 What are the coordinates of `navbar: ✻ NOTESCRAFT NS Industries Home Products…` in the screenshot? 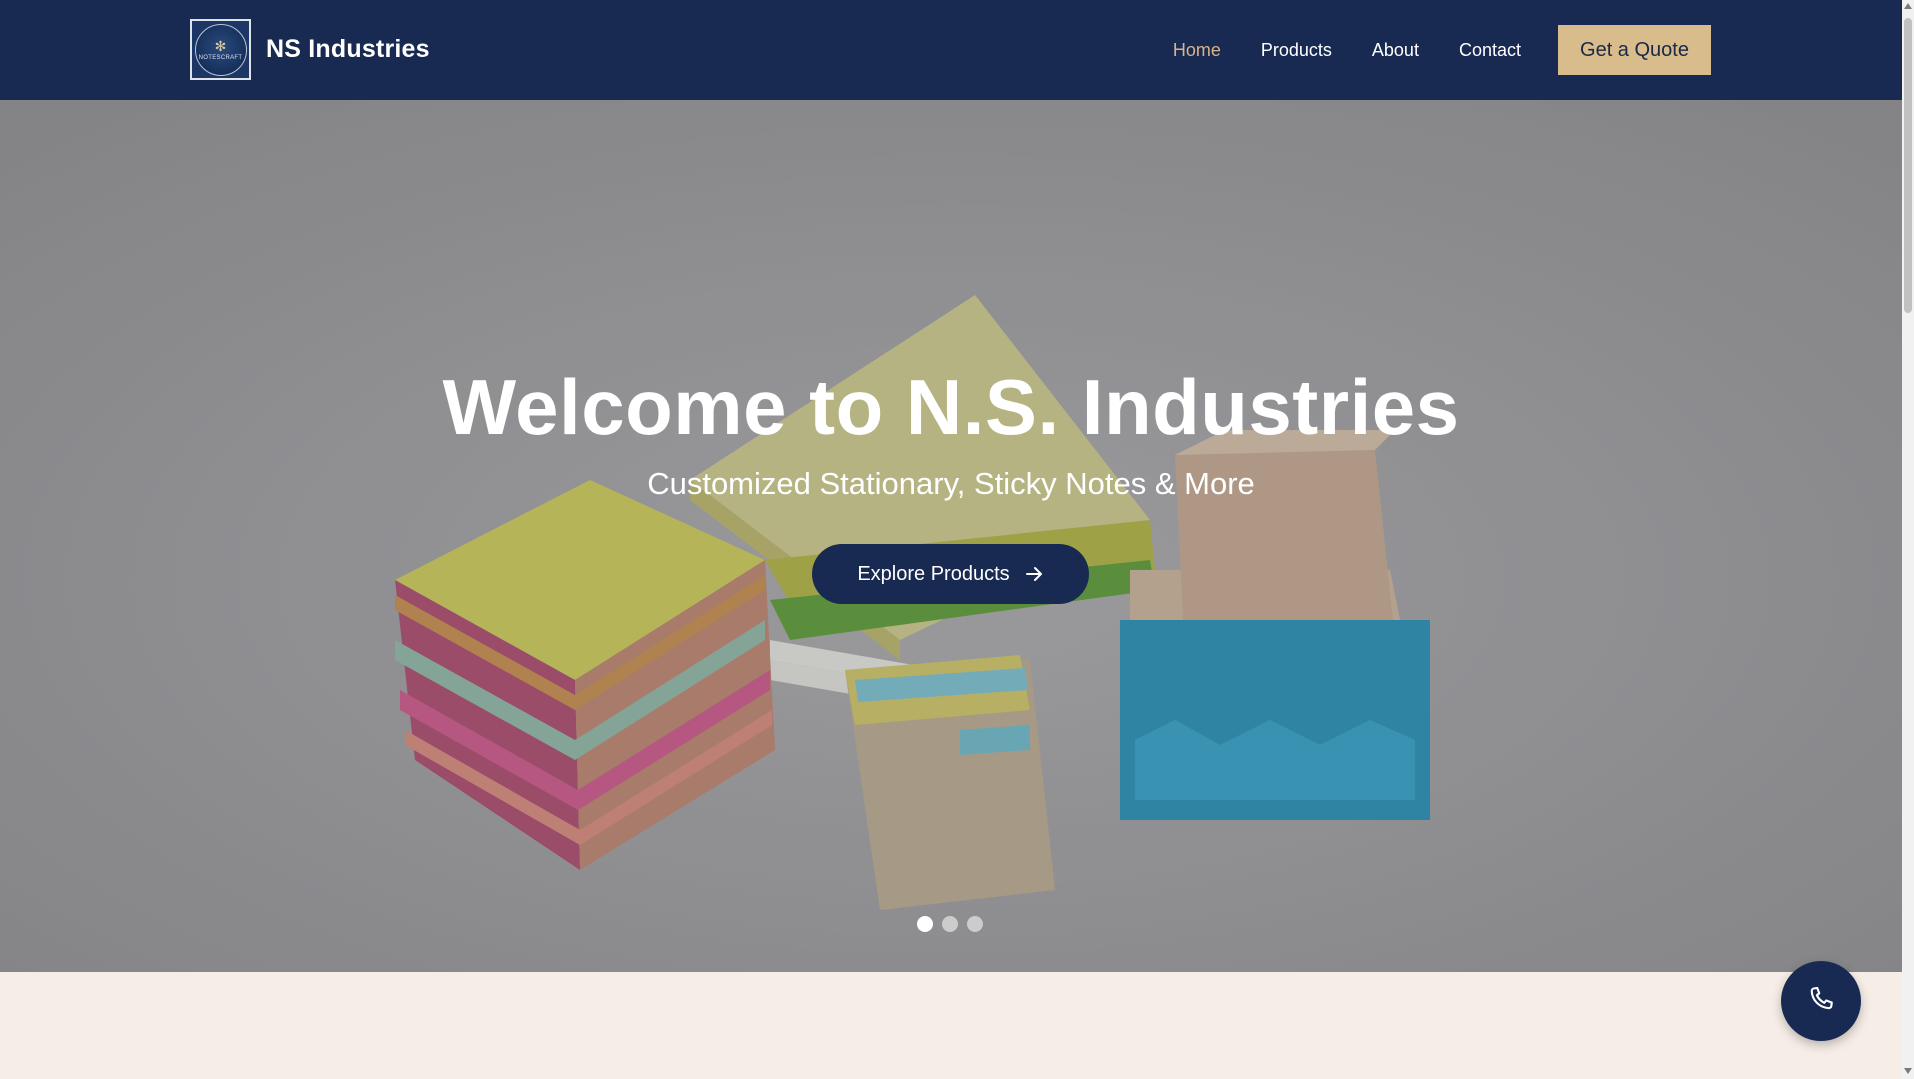 It's located at (951, 50).